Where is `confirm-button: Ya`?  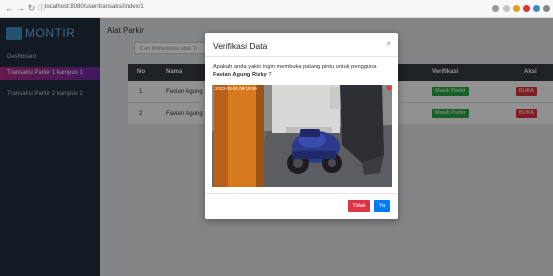 confirm-button: Ya is located at coordinates (382, 206).